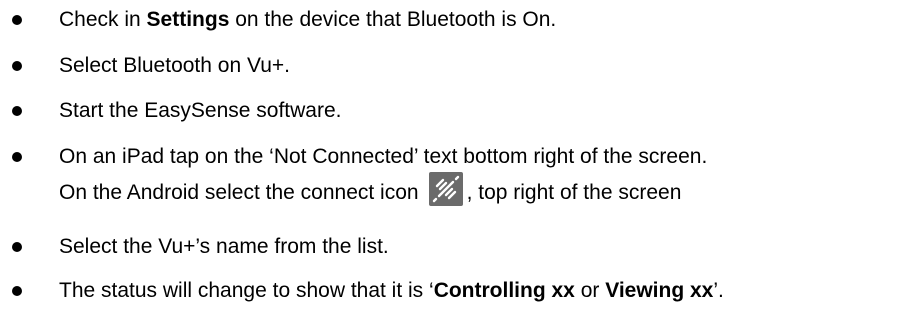 The height and width of the screenshot is (313, 903). Describe the element at coordinates (504, 290) in the screenshot. I see `controlling-label: Controlling xx` at that location.